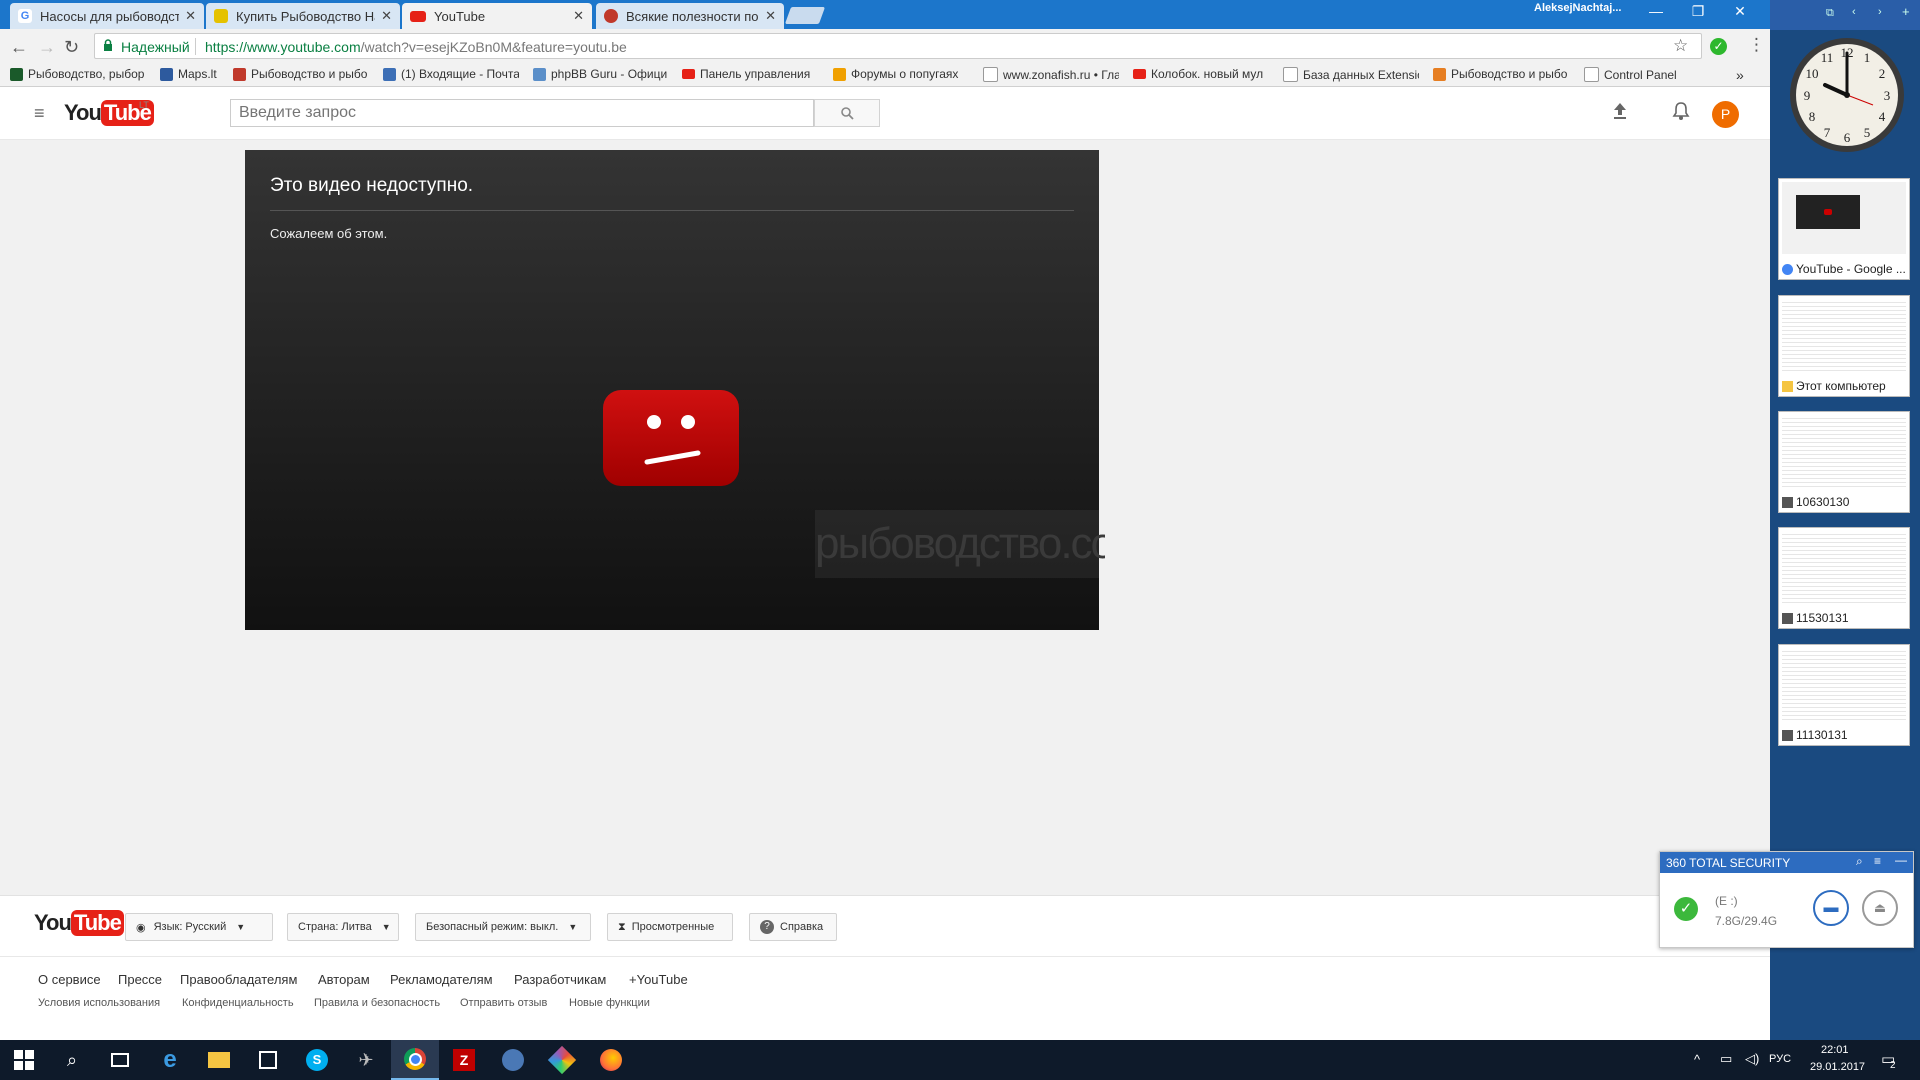  Describe the element at coordinates (110, 16) in the screenshot. I see `tab-title: Насосы для рыбоводств` at that location.